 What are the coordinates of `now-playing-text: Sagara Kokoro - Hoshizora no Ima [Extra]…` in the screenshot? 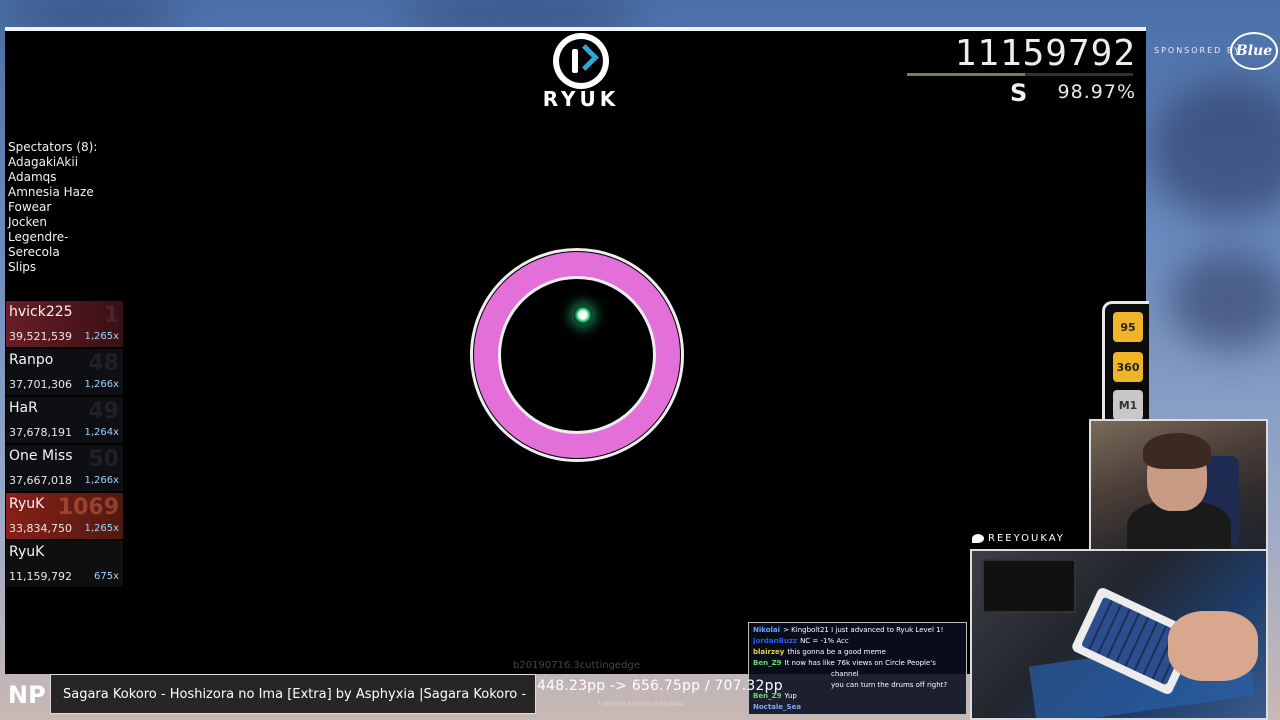 It's located at (295, 694).